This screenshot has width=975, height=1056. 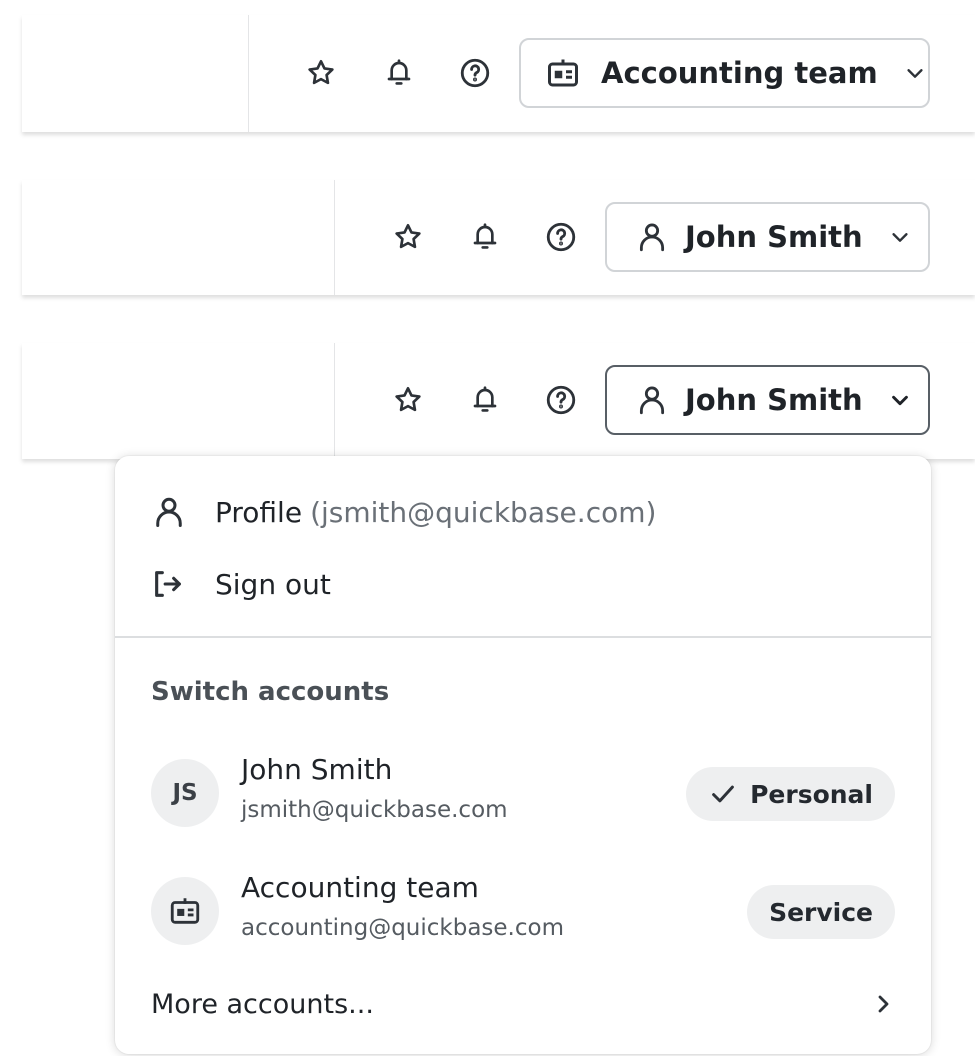 I want to click on header-bar-2: John Smith, so click(x=498, y=237).